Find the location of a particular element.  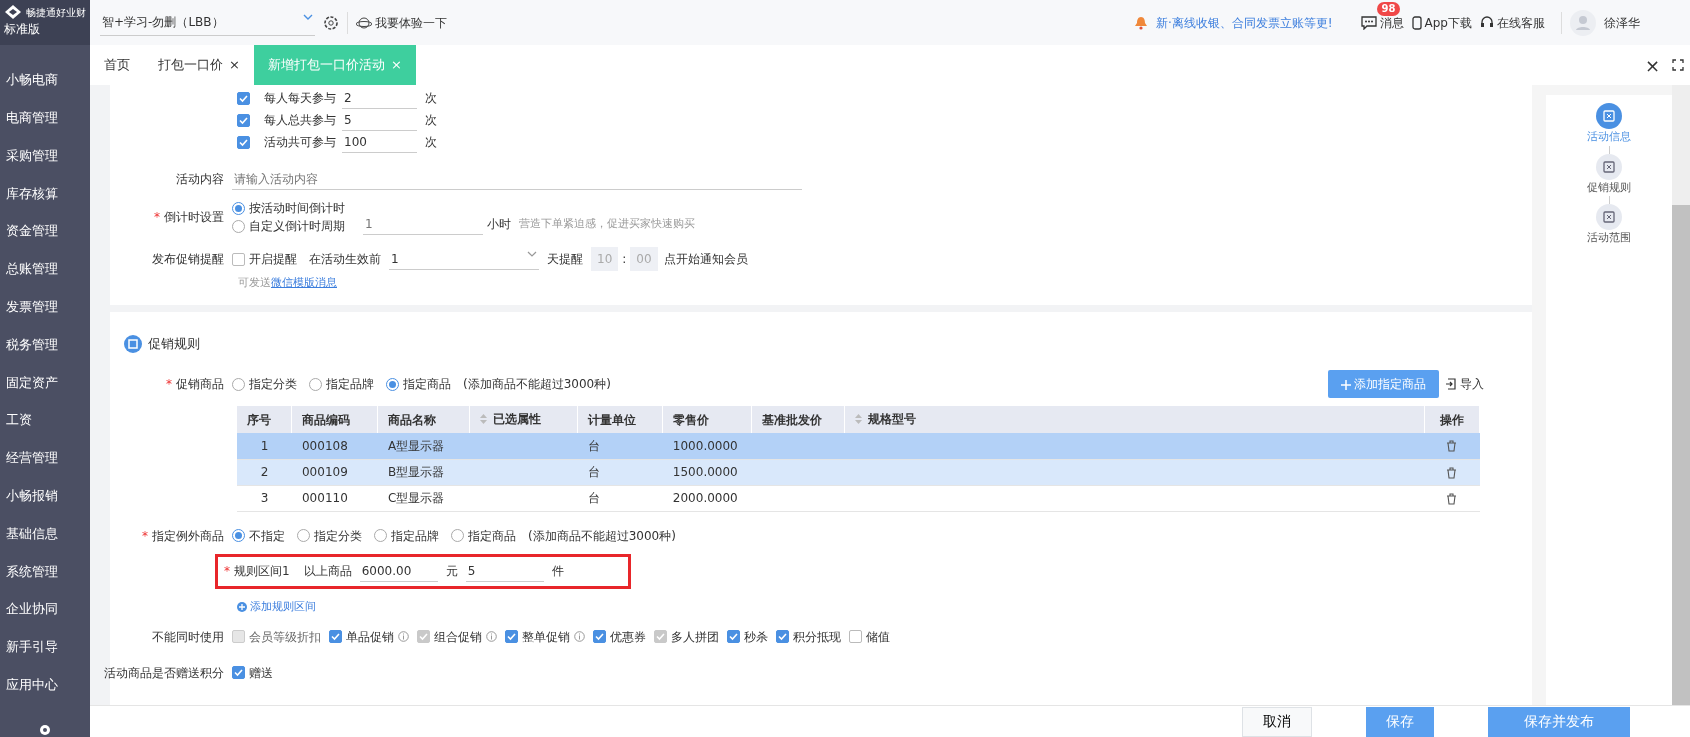

sidebar-item: 发票管理 is located at coordinates (32, 306).